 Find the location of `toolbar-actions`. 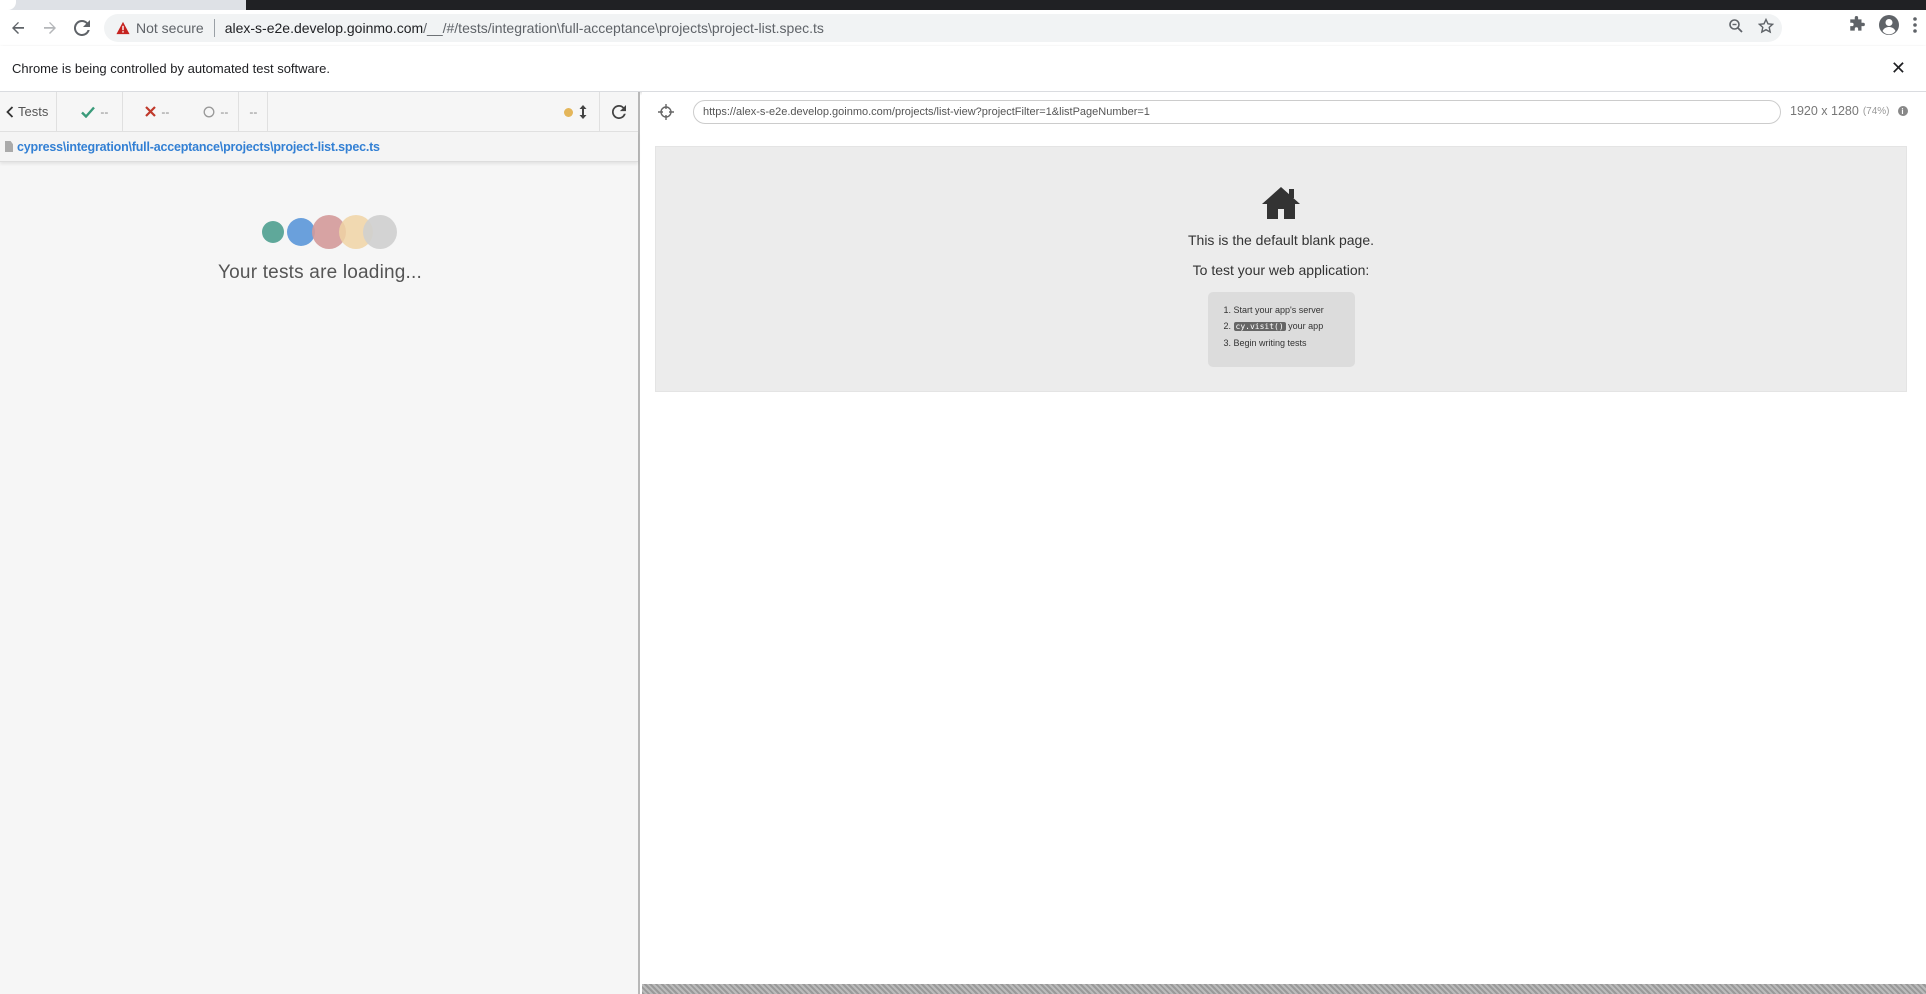

toolbar-actions is located at coordinates (1883, 25).